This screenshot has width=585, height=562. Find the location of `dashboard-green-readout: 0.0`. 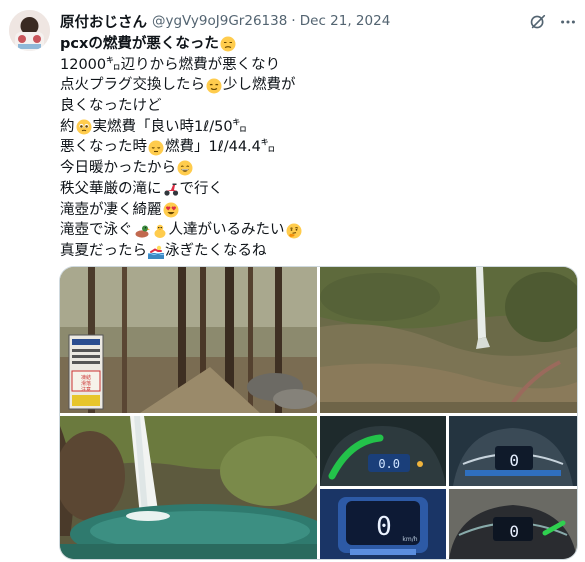

dashboard-green-readout: 0.0 is located at coordinates (389, 464).